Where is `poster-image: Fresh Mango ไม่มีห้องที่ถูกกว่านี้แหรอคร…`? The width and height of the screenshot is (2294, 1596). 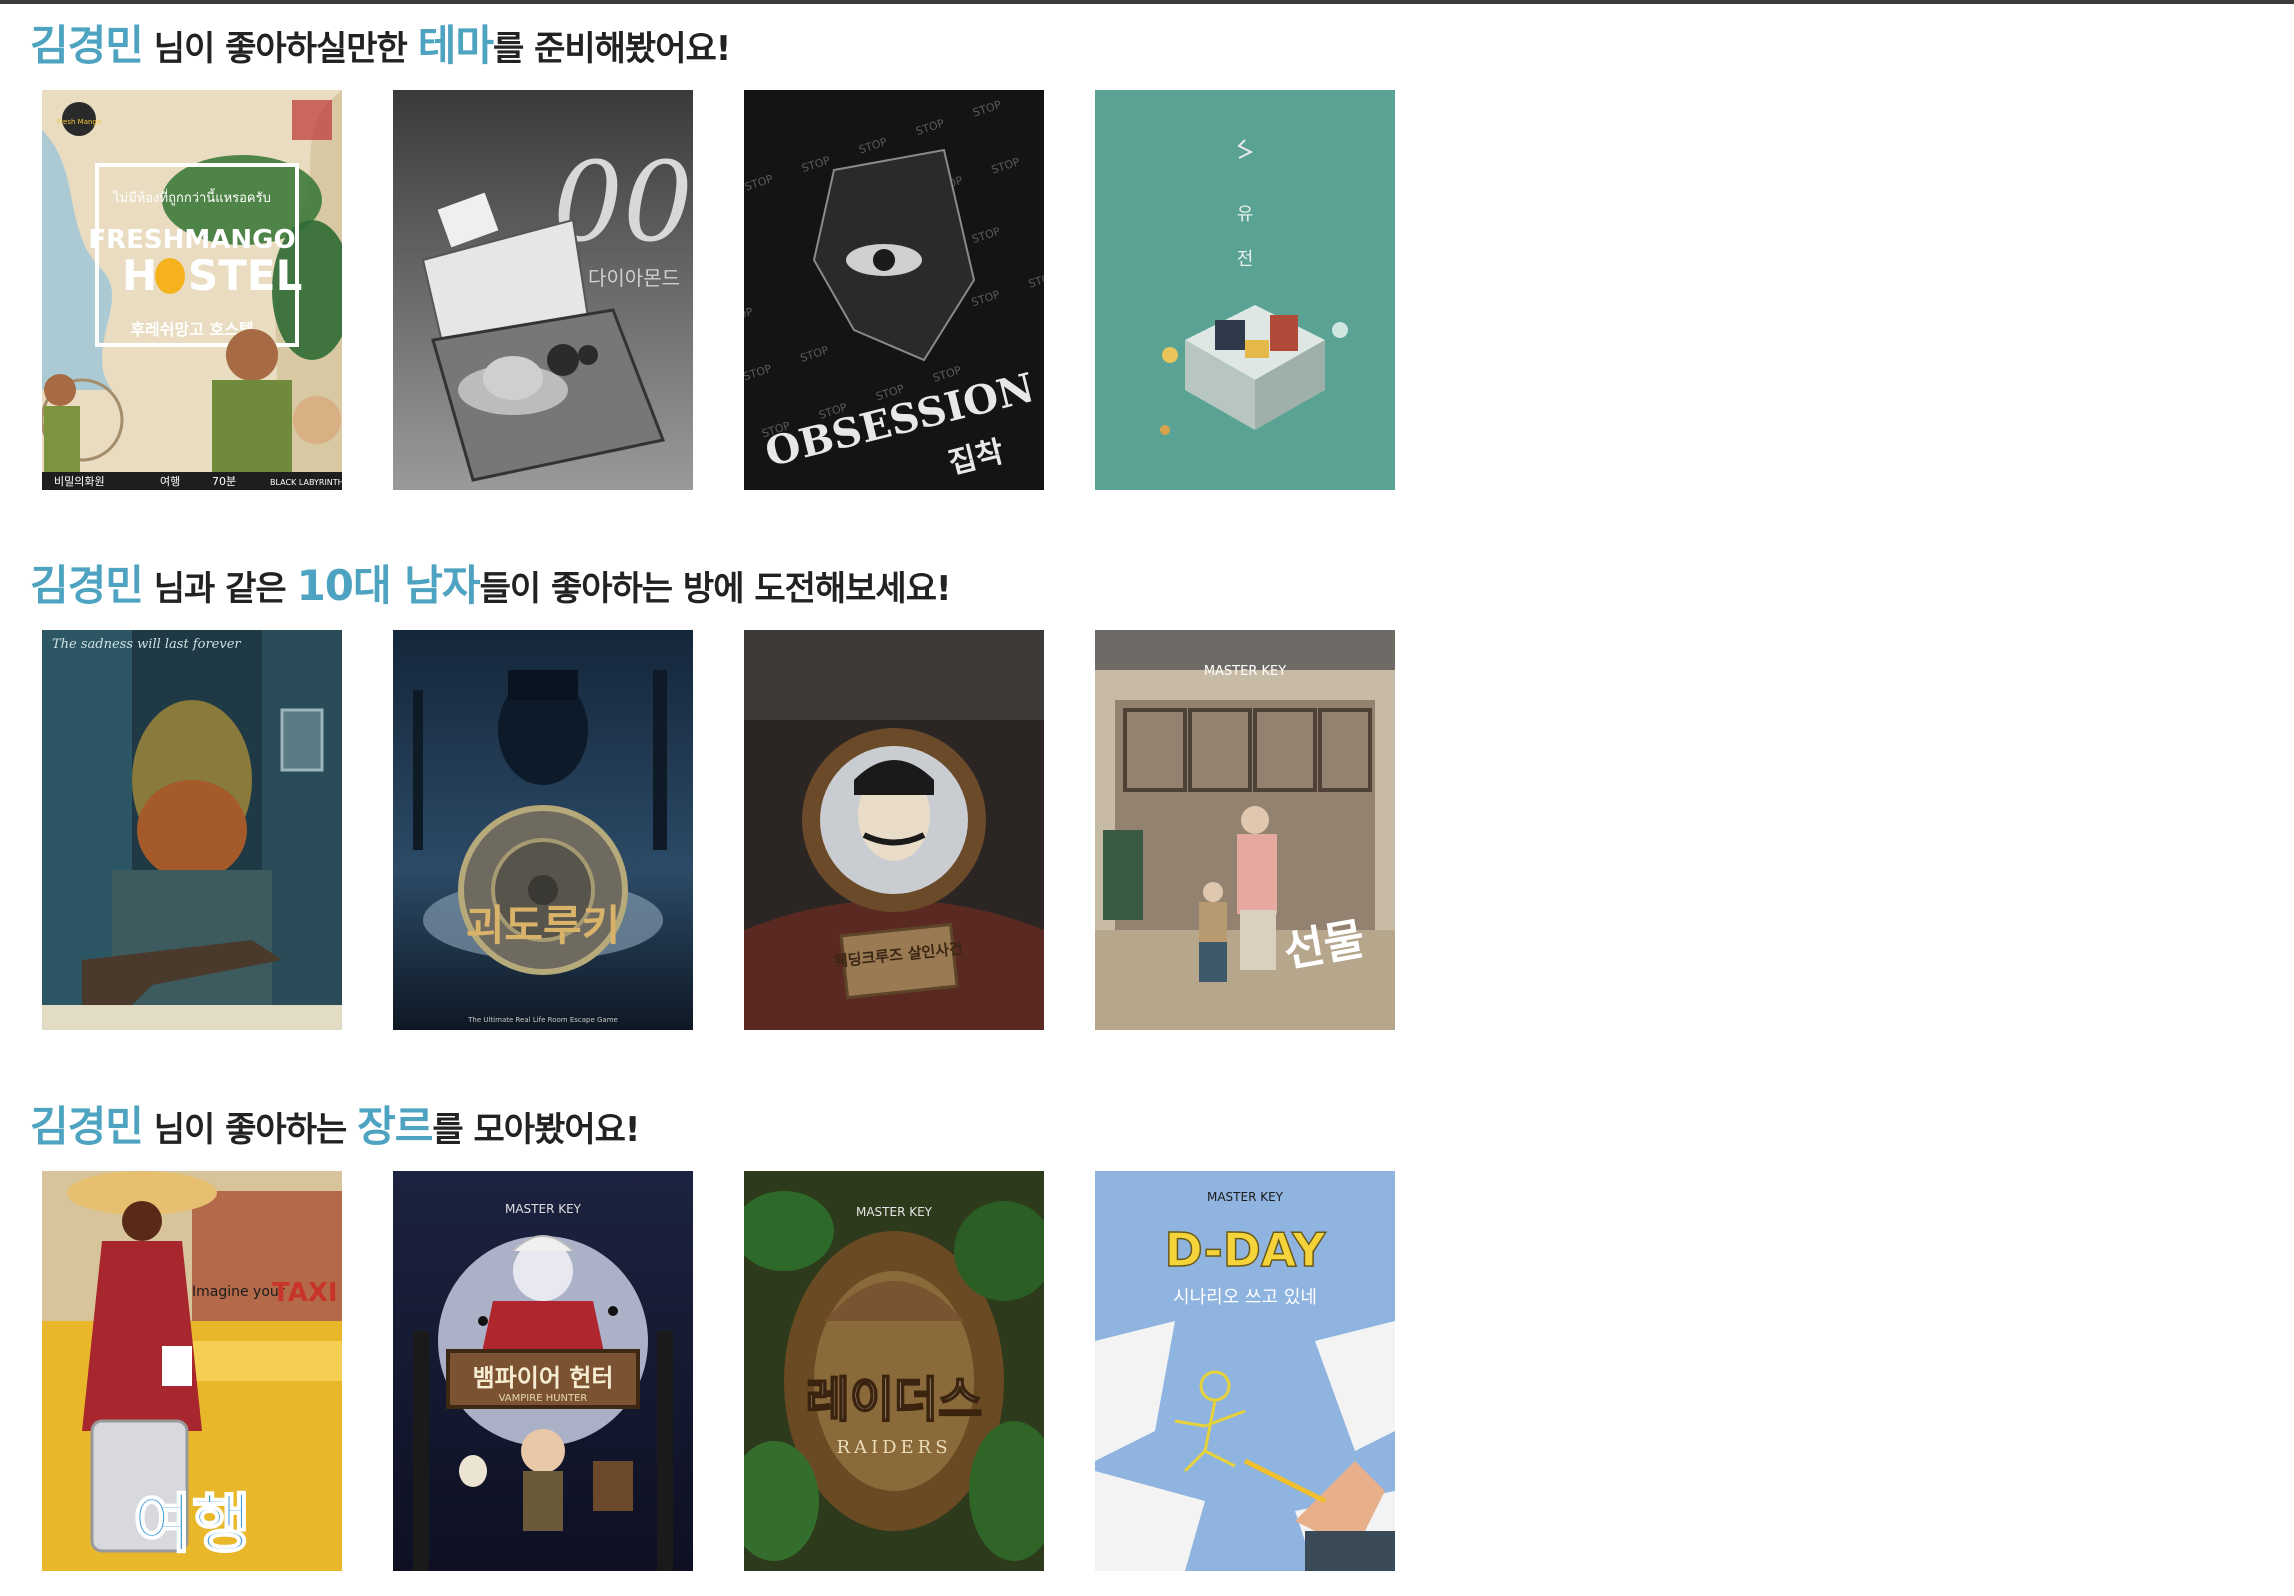
poster-image: Fresh Mango ไม่มีห้องที่ถูกกว่านี้แหรอคร… is located at coordinates (192, 290).